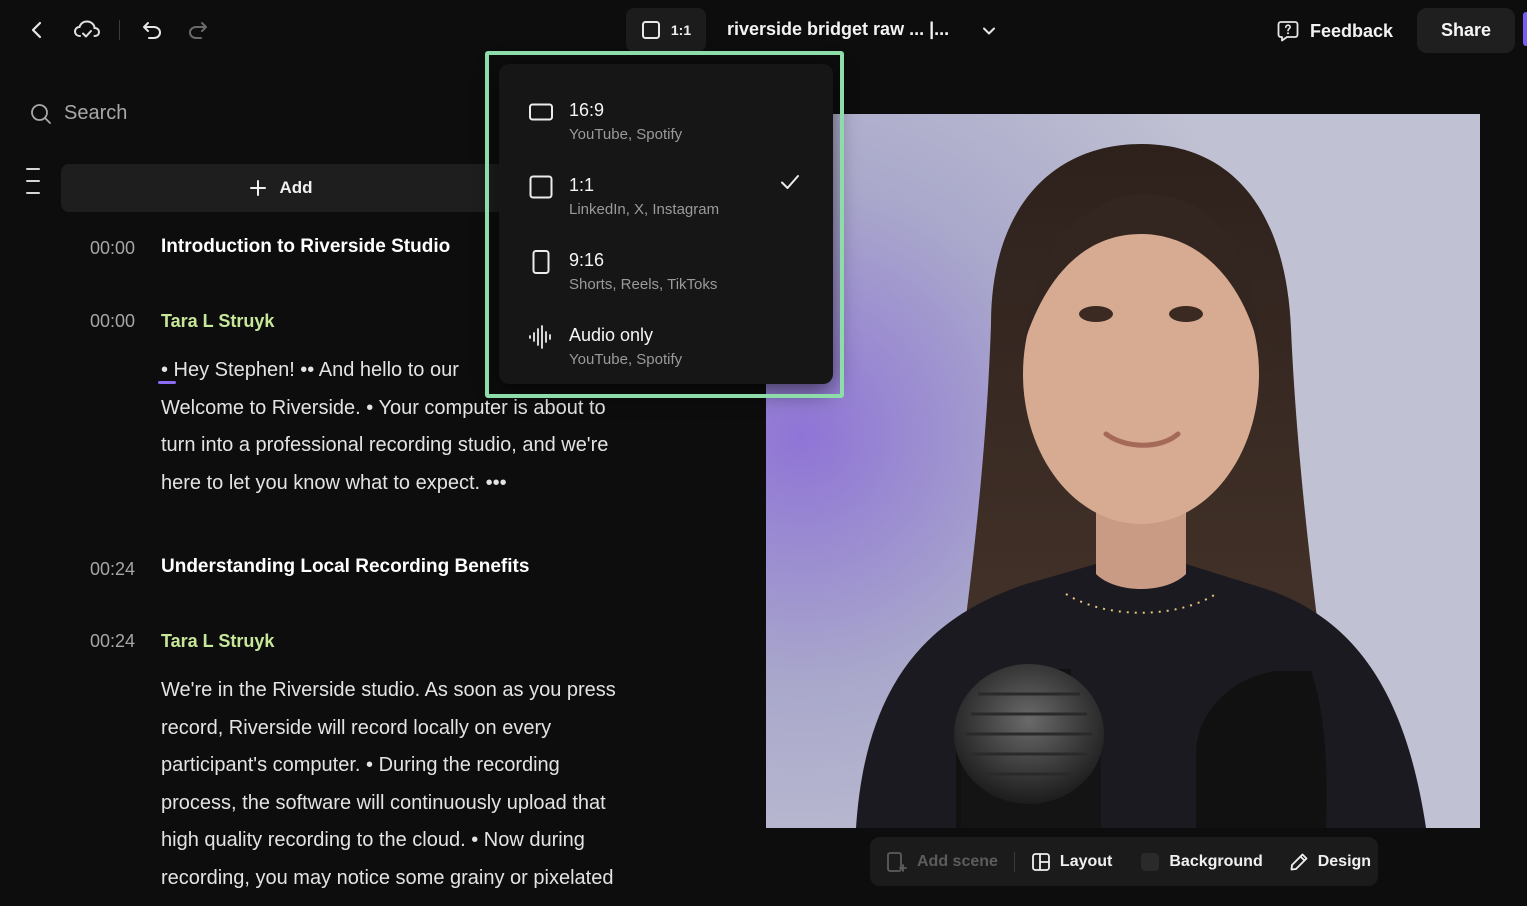  Describe the element at coordinates (587, 110) in the screenshot. I see `aspect-option-name: 16:9` at that location.